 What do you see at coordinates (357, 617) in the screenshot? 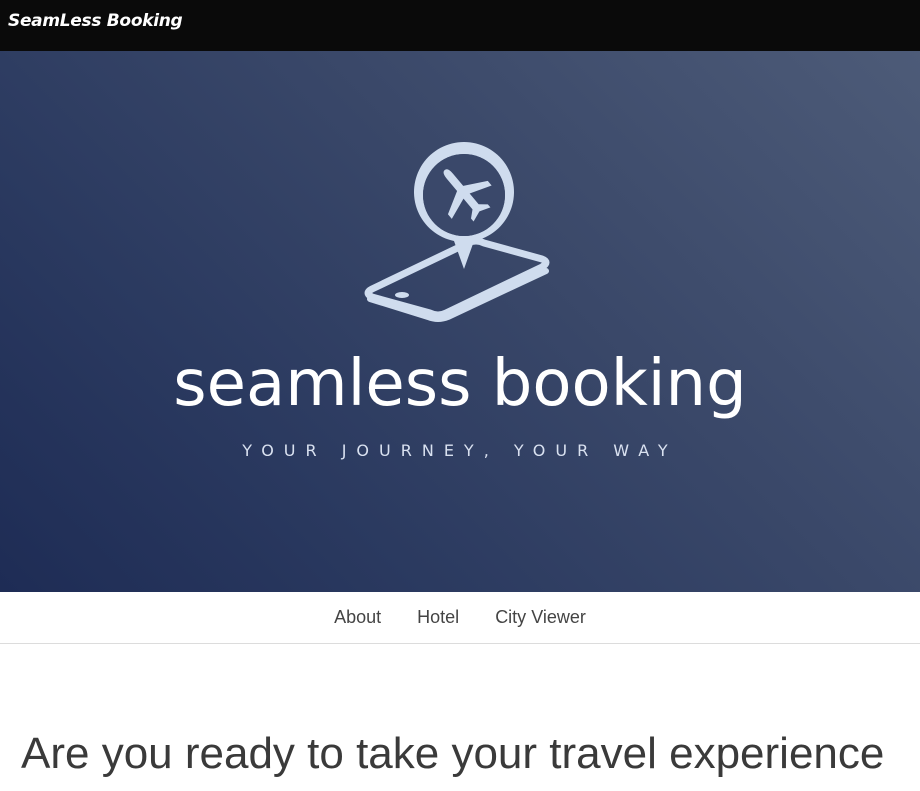
I see `nav-link-about: About` at bounding box center [357, 617].